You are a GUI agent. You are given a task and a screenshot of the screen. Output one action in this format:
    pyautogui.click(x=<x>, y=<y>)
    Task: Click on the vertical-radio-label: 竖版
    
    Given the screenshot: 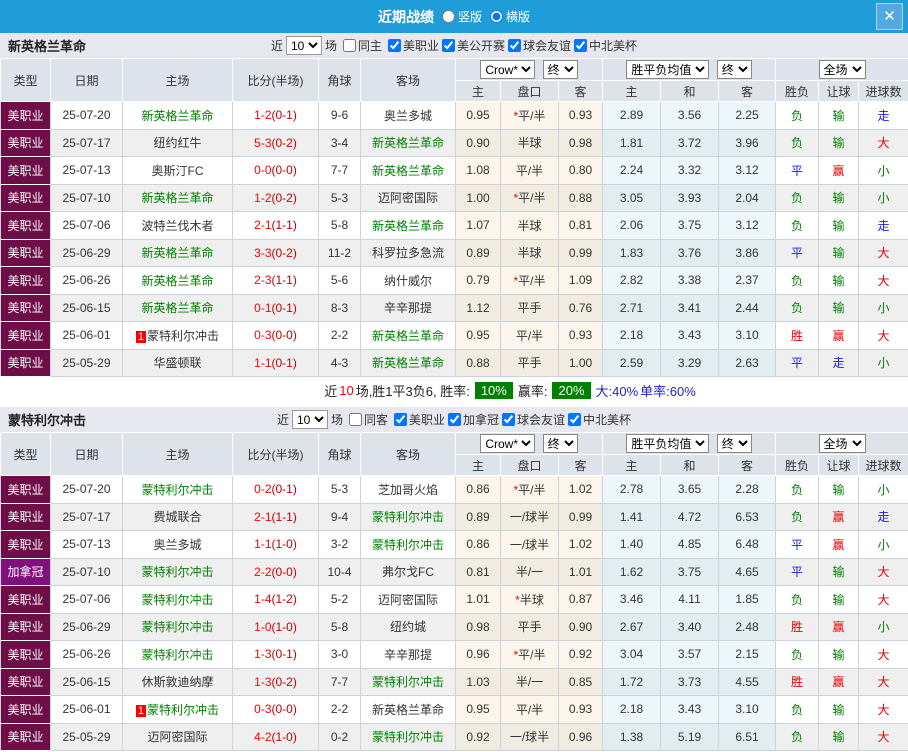 What is the action you would take?
    pyautogui.click(x=469, y=17)
    